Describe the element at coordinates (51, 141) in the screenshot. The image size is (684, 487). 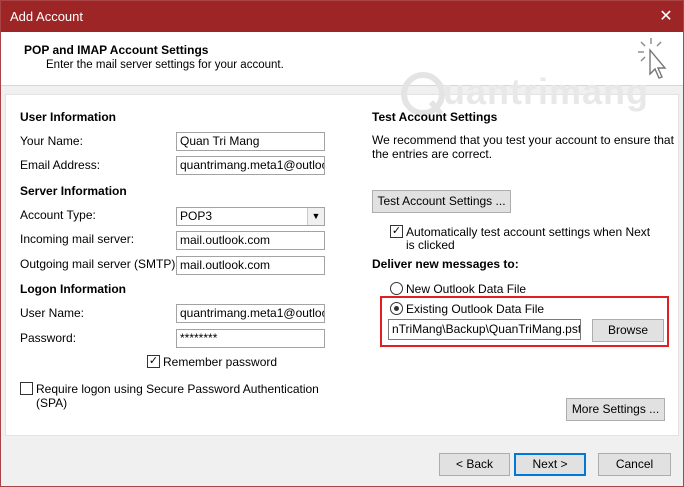
I see `your-name-label: Your Name:` at that location.